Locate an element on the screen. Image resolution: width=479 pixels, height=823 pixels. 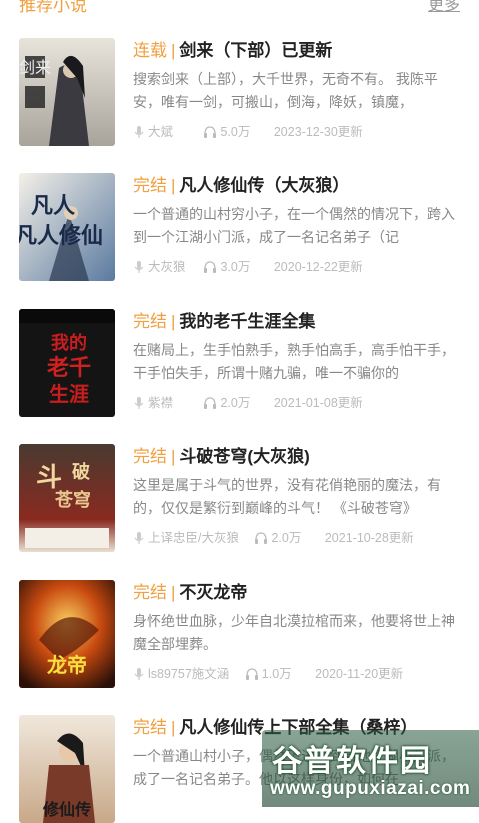
cover-text: 剑来 is located at coordinates (35, 67).